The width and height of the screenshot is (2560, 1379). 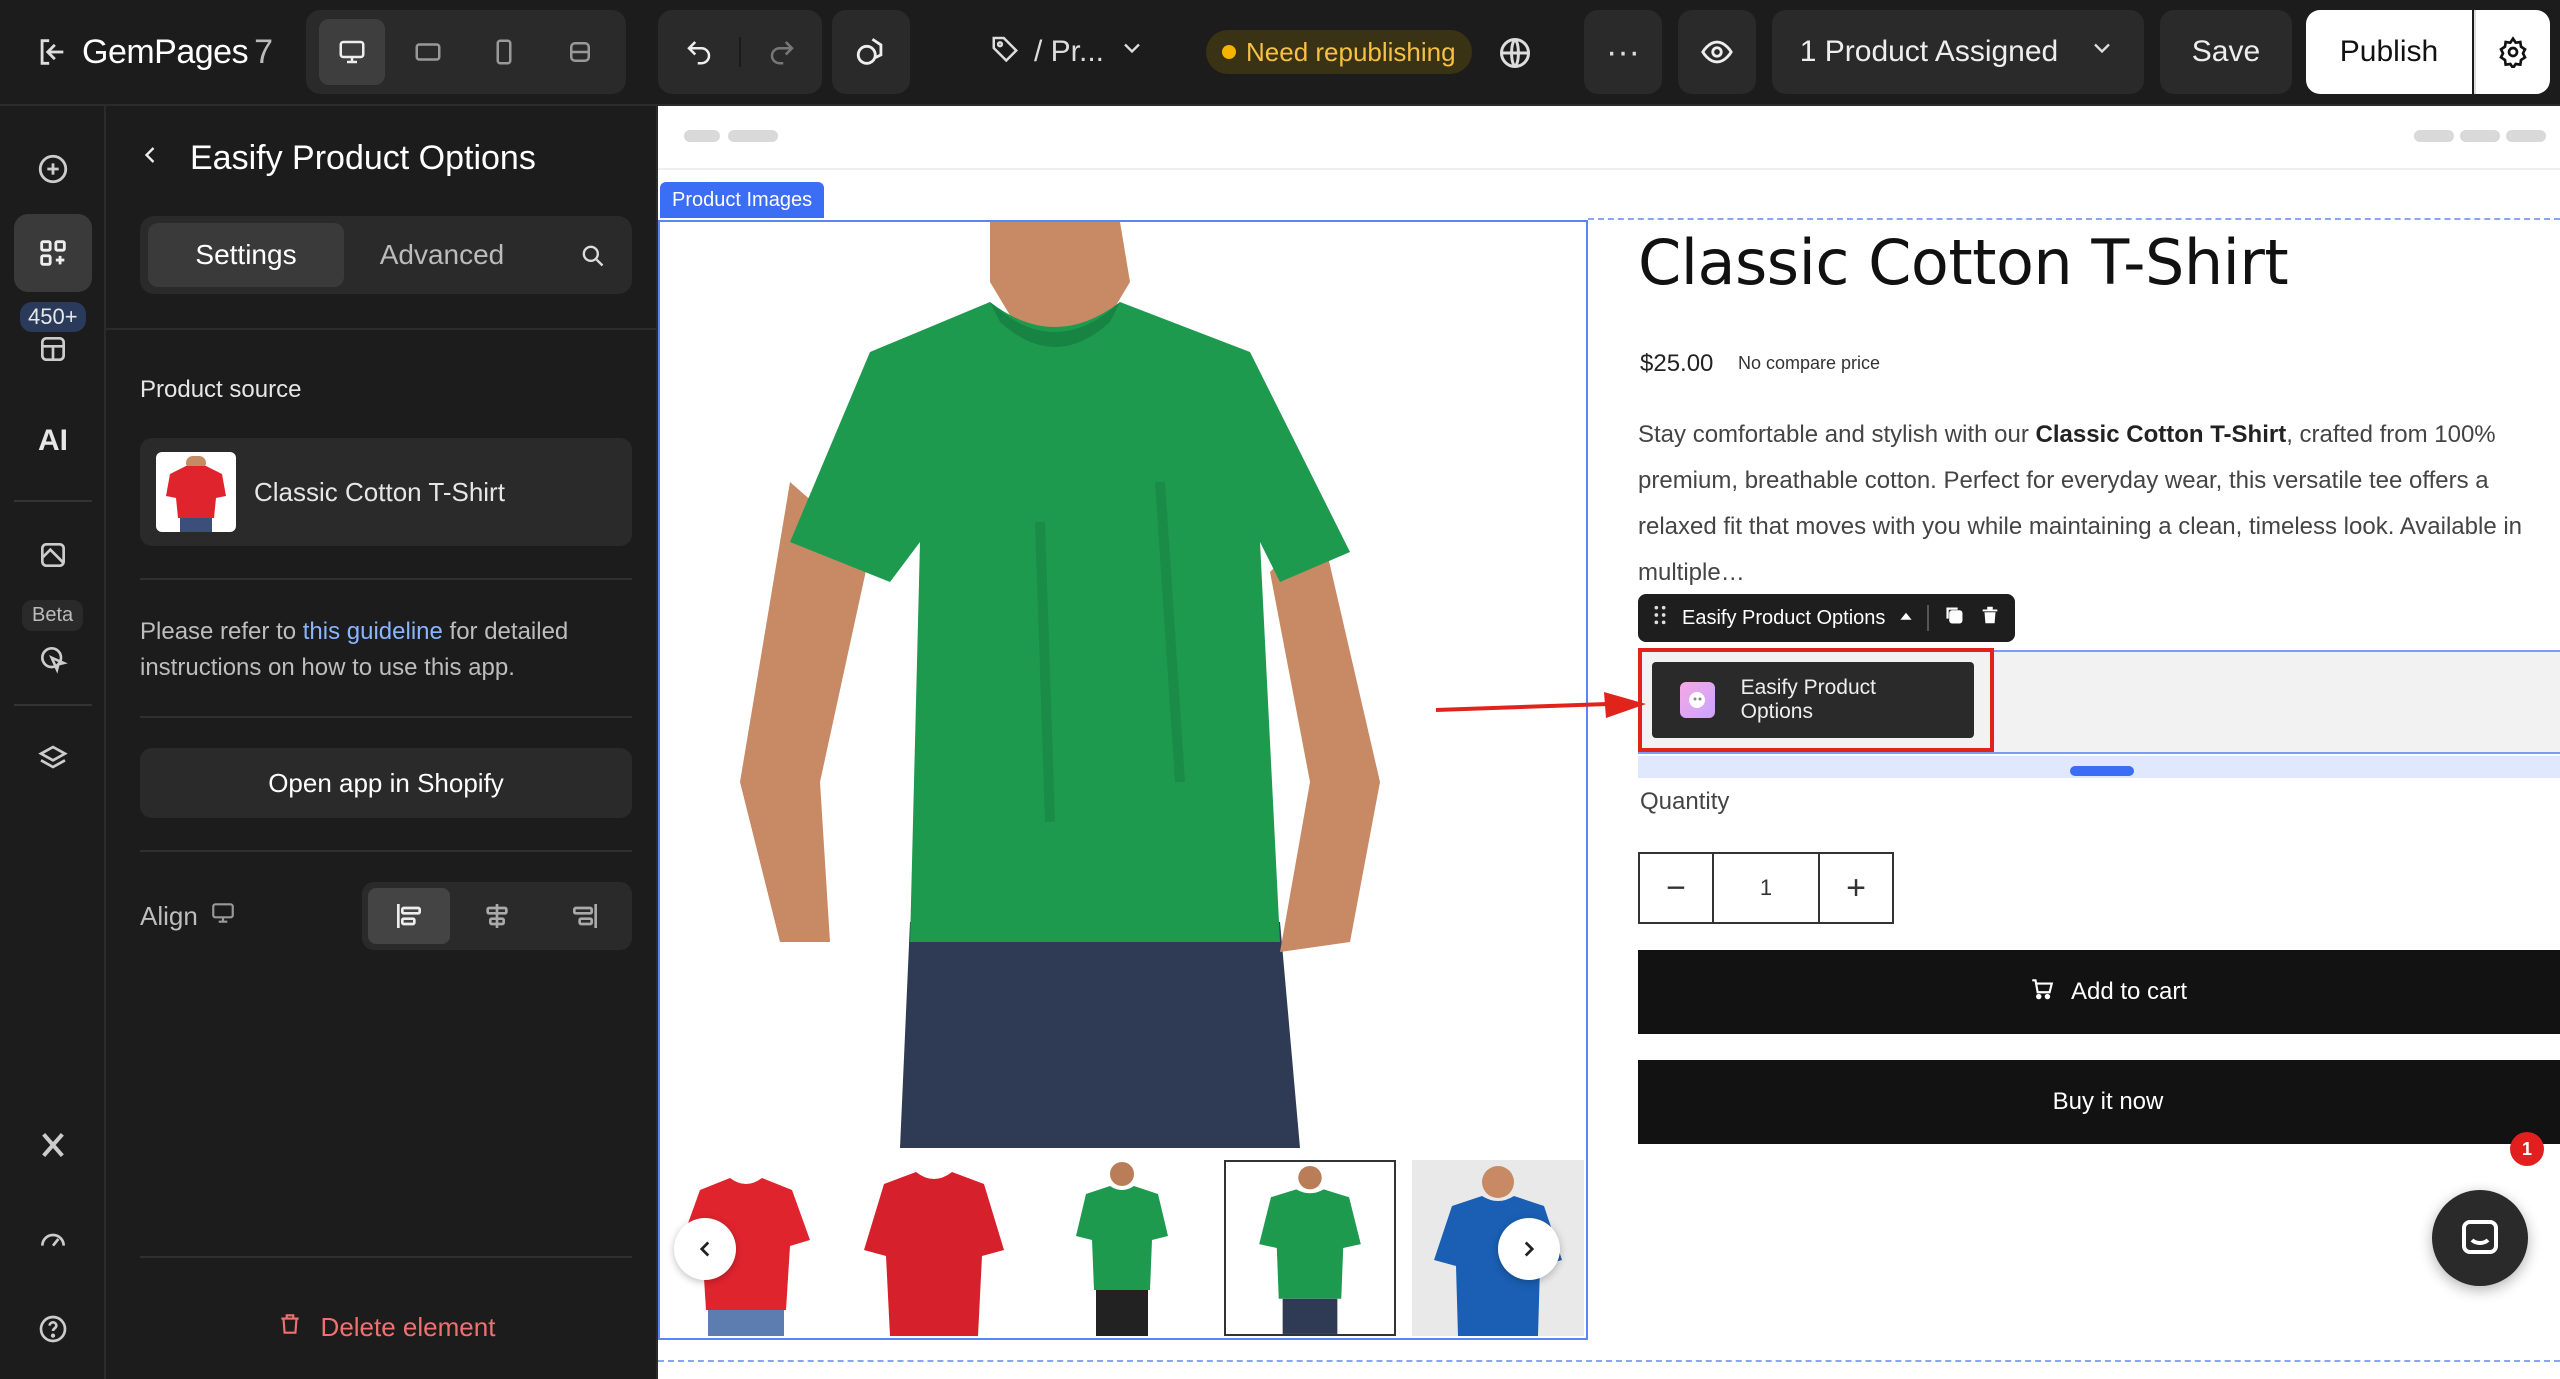 I want to click on chevron-down-icon, so click(x=1132, y=52).